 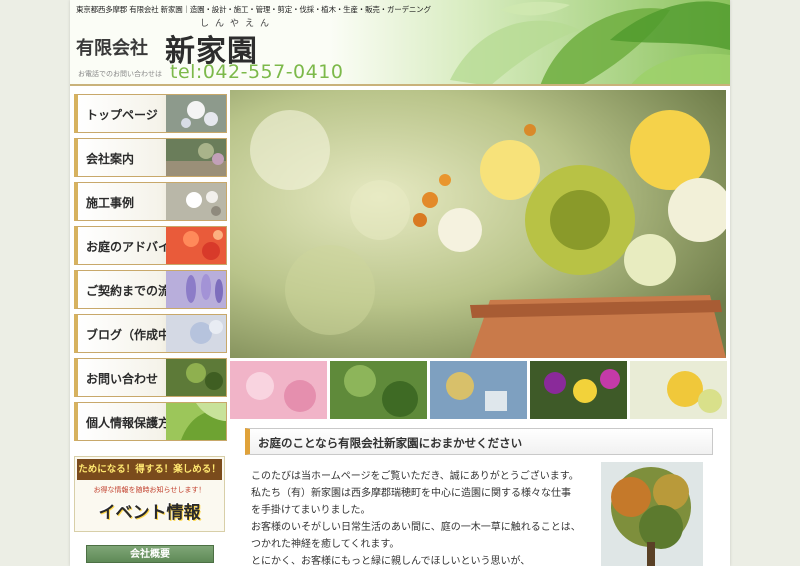 What do you see at coordinates (196, 377) in the screenshot?
I see `green-shrubs-thumb-image` at bounding box center [196, 377].